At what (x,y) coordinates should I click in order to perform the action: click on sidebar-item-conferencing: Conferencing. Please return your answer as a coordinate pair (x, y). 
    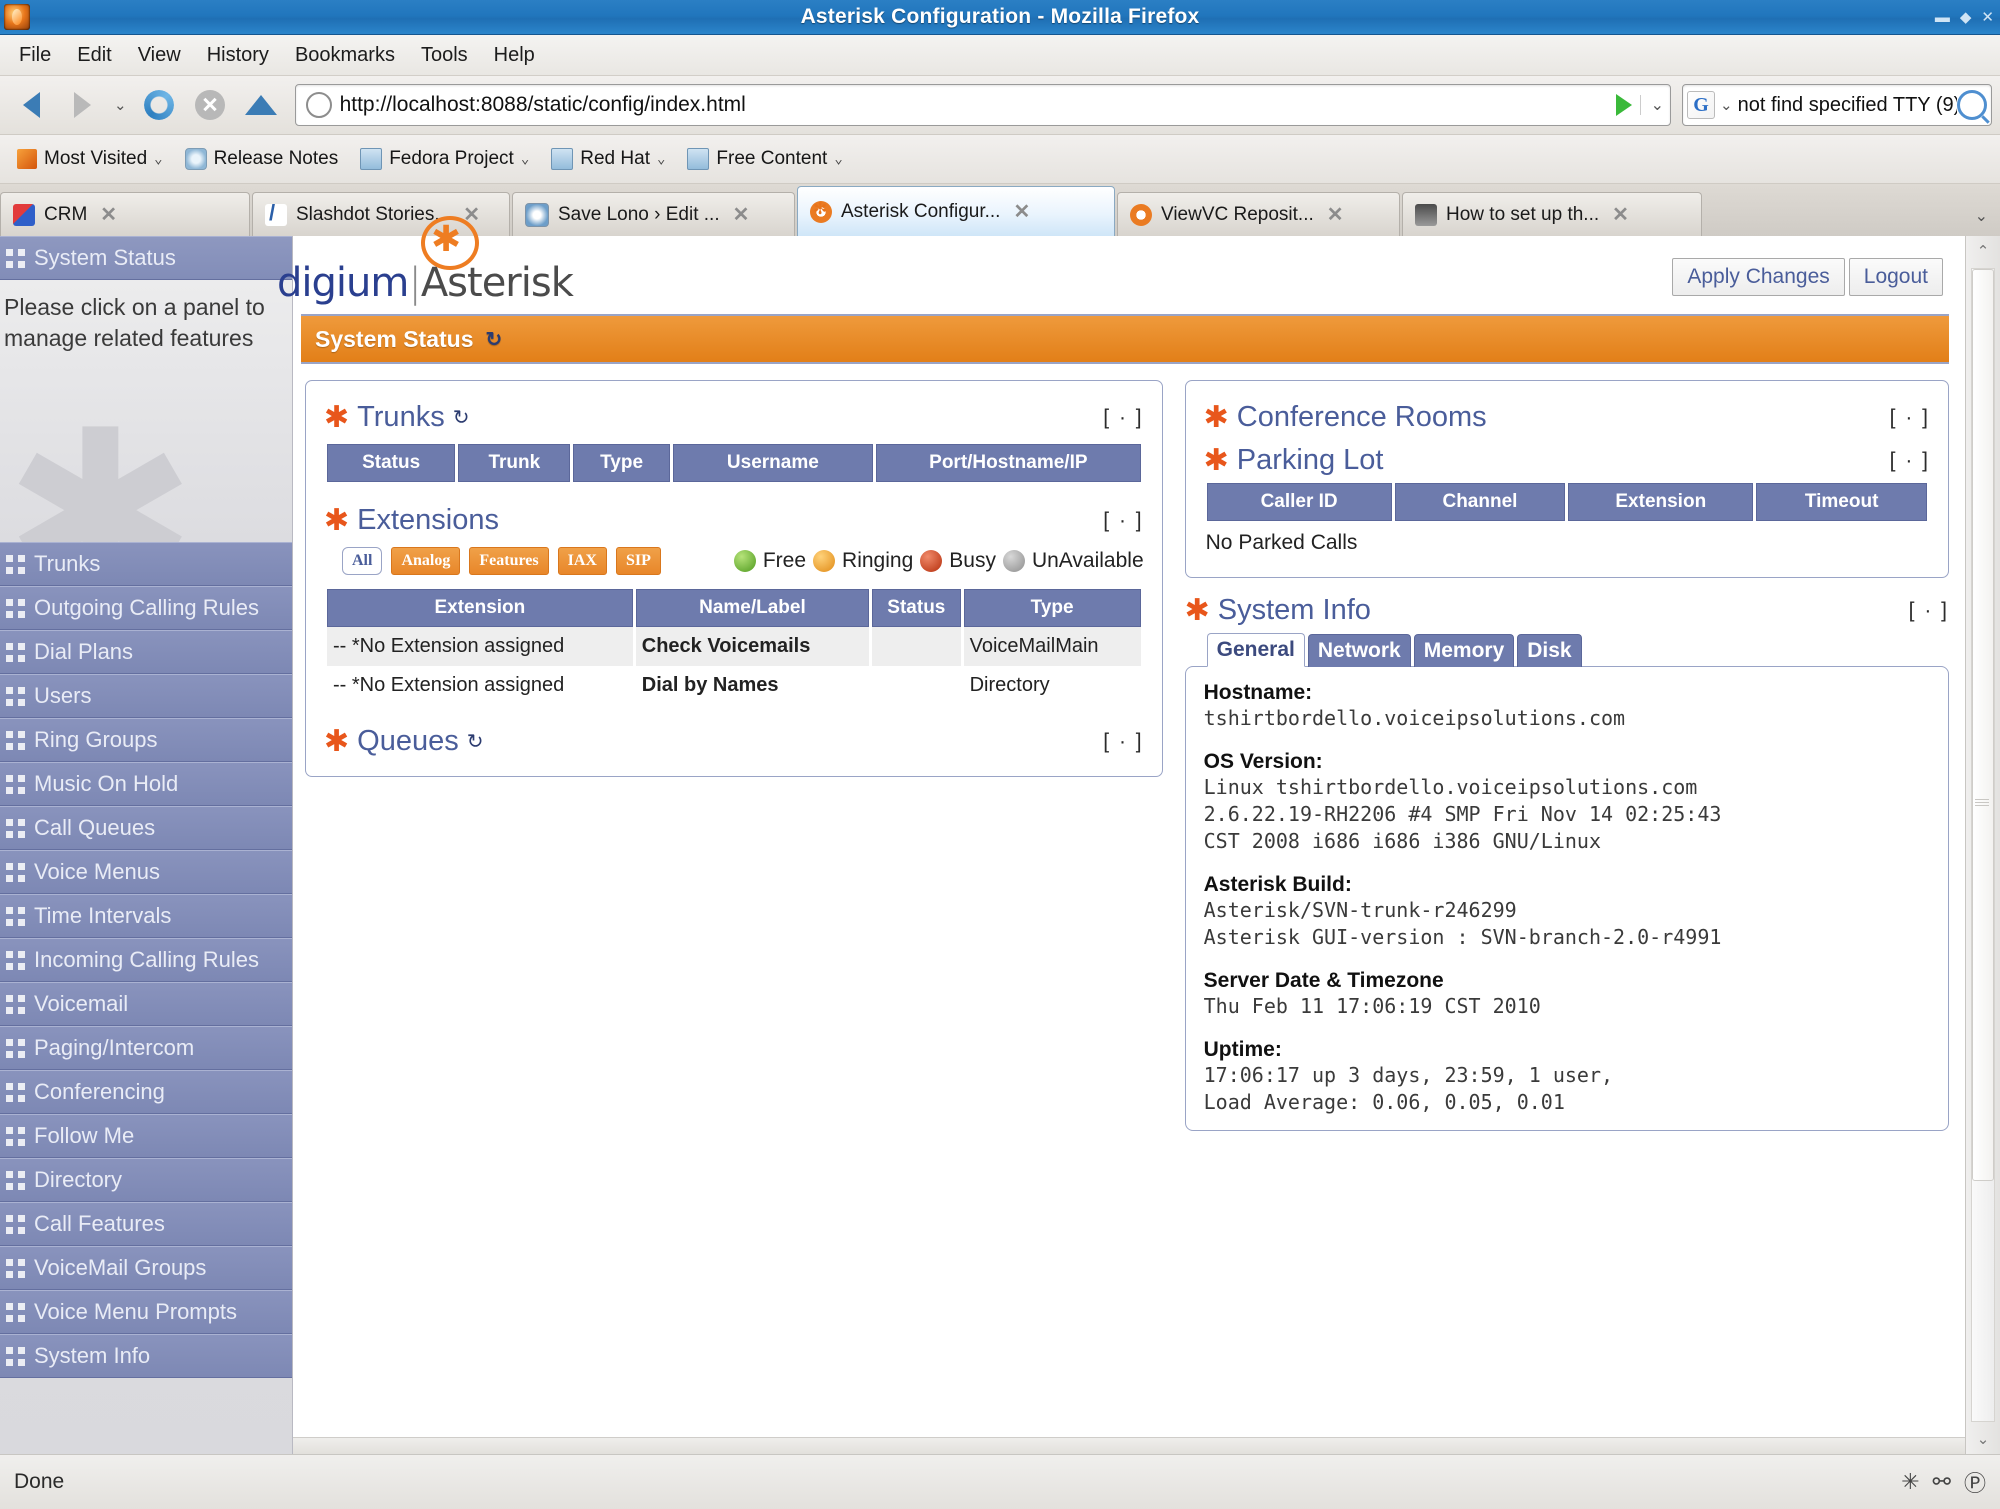
    Looking at the image, I should click on (146, 1092).